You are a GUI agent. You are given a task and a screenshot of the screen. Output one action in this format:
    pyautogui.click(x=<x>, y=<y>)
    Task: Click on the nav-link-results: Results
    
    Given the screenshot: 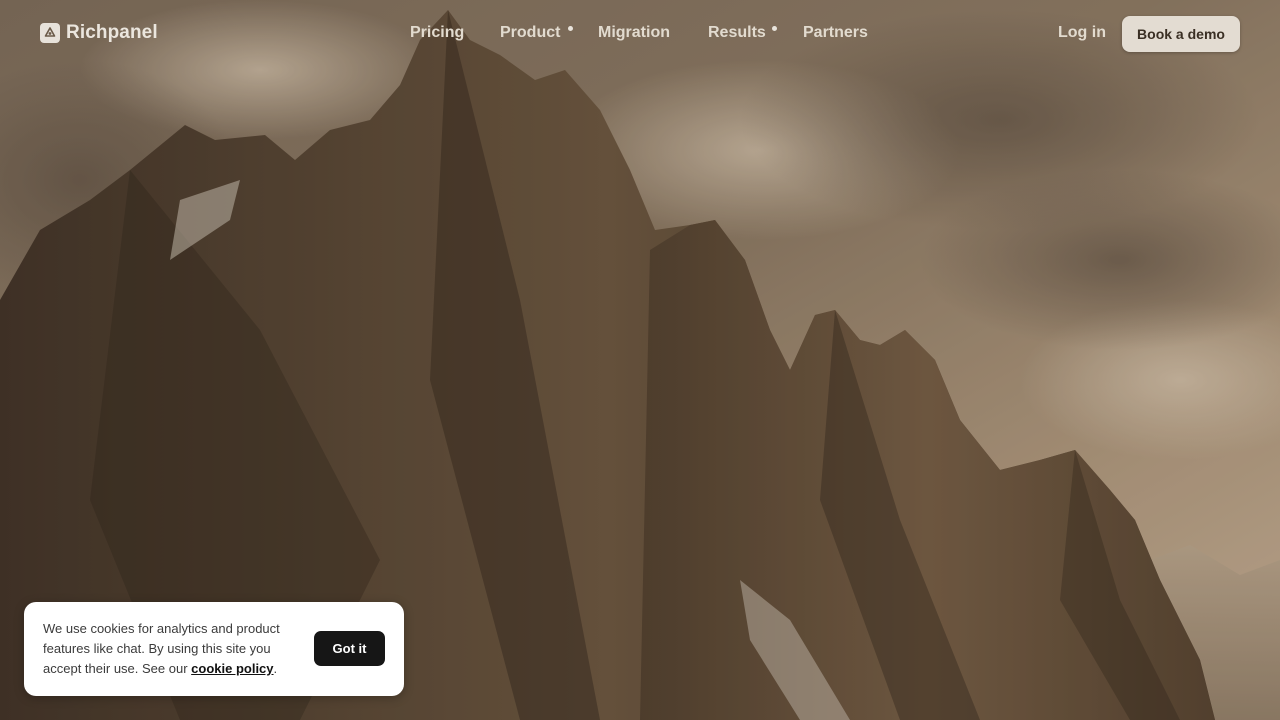 What is the action you would take?
    pyautogui.click(x=742, y=33)
    